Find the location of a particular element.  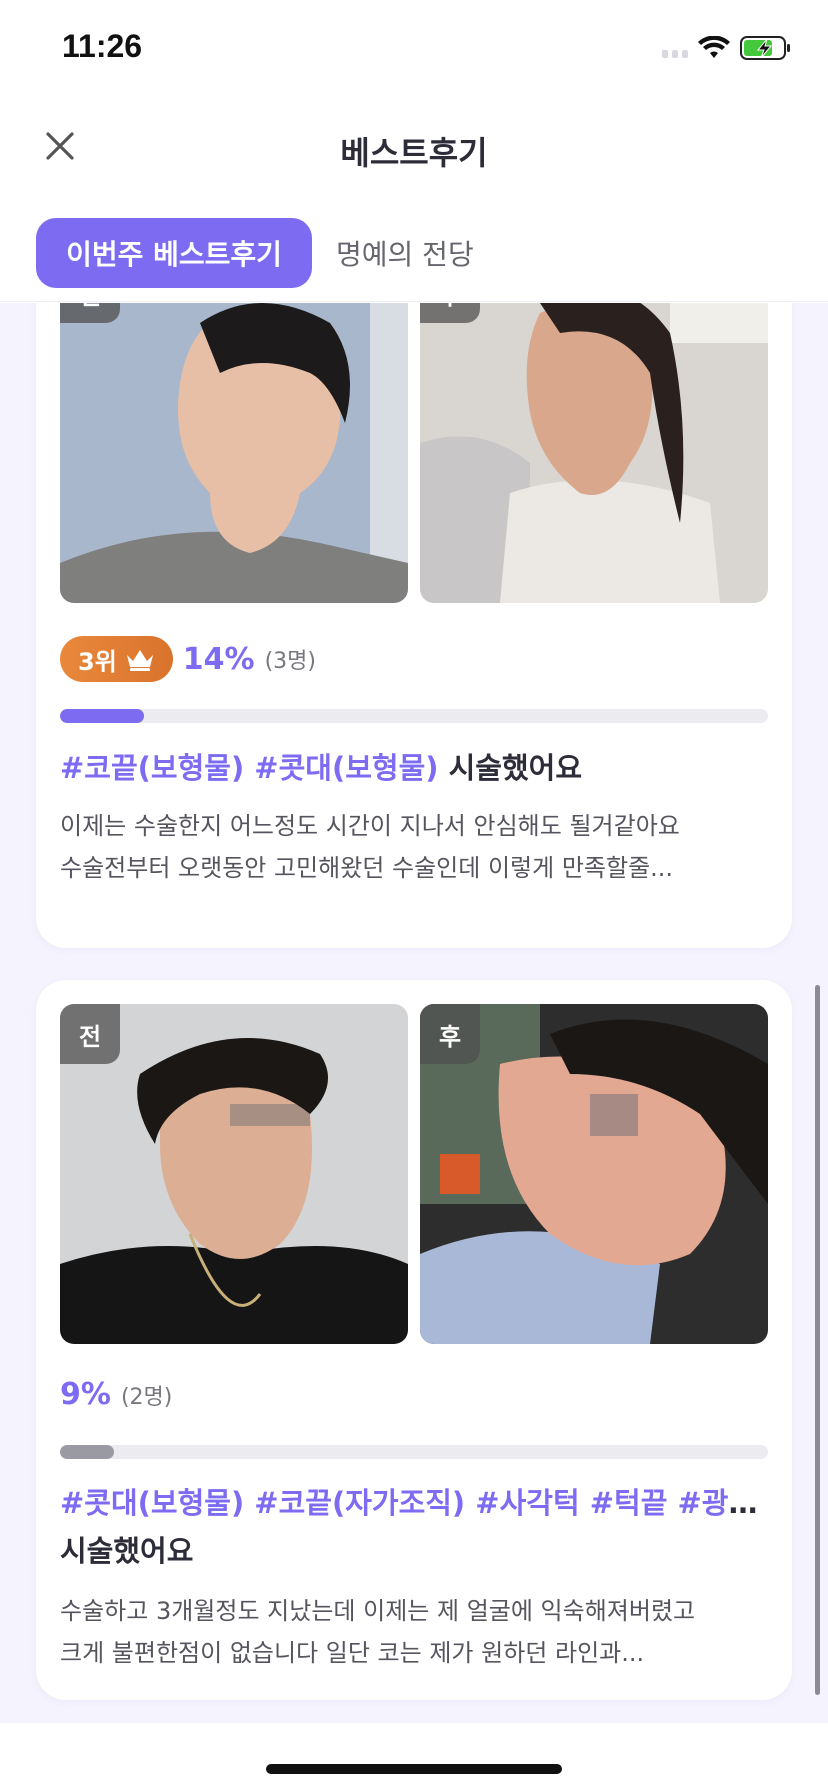

battery-charging-icon is located at coordinates (765, 48).